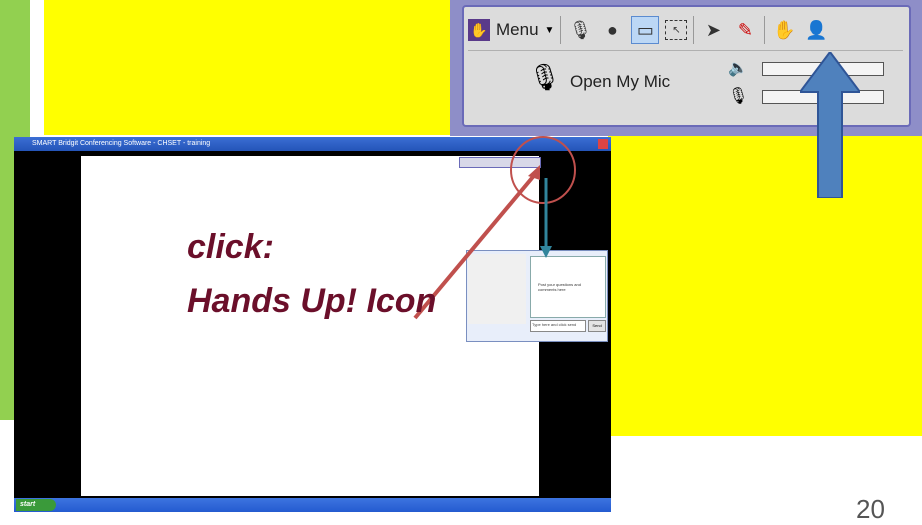  I want to click on instruction-line-2: Hands Up! Icon, so click(312, 301).